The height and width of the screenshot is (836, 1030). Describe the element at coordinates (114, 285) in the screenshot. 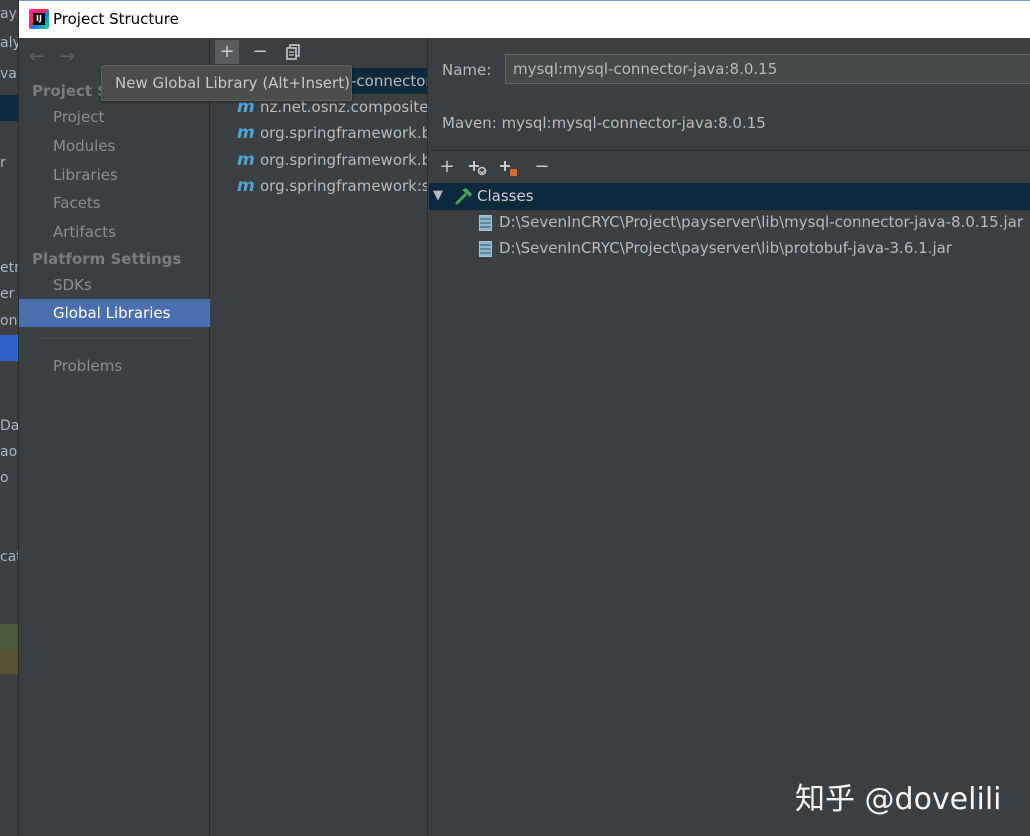

I see `nav-item-sdks: SDKs` at that location.